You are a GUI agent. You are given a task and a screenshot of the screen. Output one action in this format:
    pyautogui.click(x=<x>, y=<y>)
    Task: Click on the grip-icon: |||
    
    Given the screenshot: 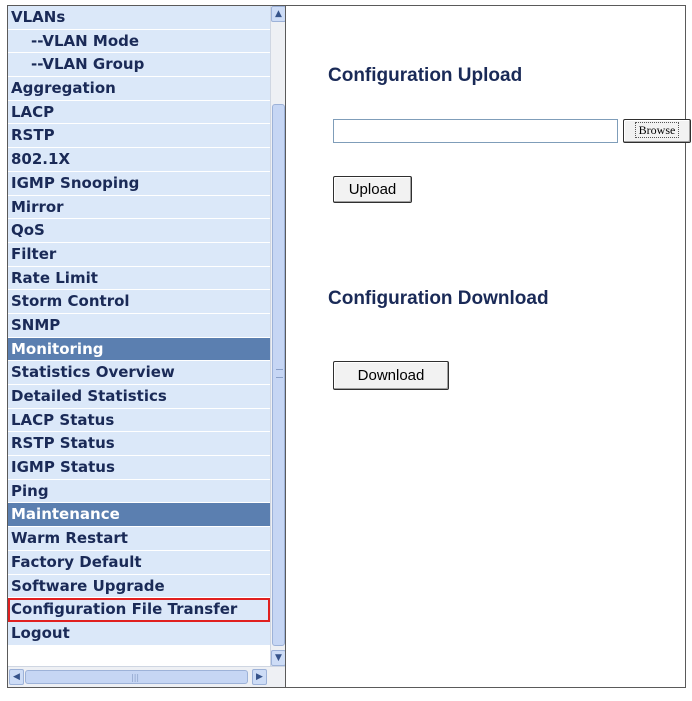 What is the action you would take?
    pyautogui.click(x=135, y=677)
    